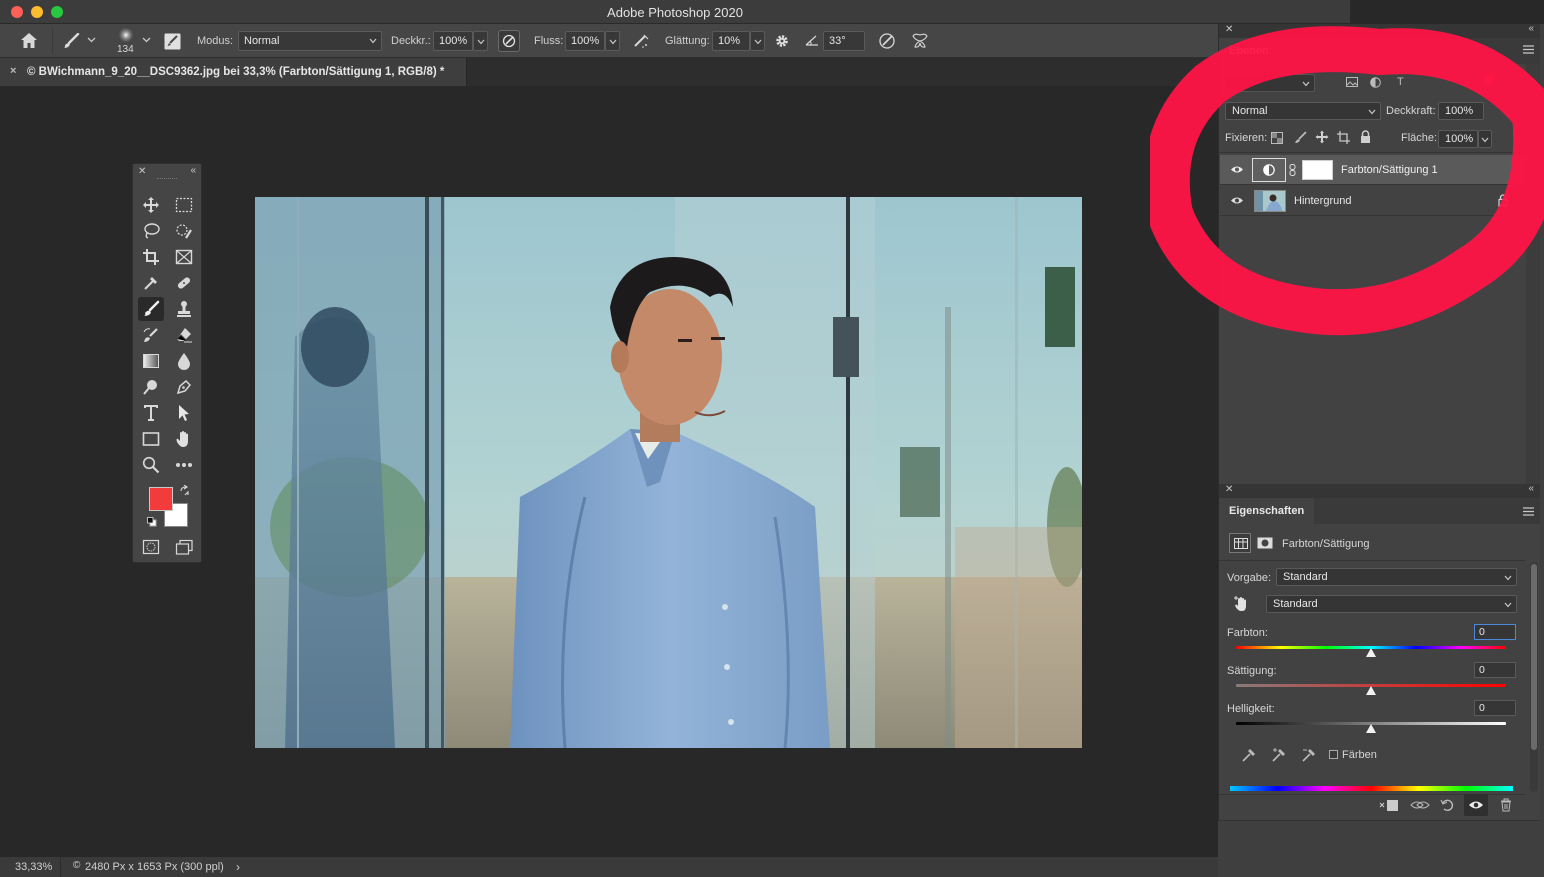 This screenshot has height=877, width=1544. Describe the element at coordinates (184, 387) in the screenshot. I see `pen-tool-icon` at that location.